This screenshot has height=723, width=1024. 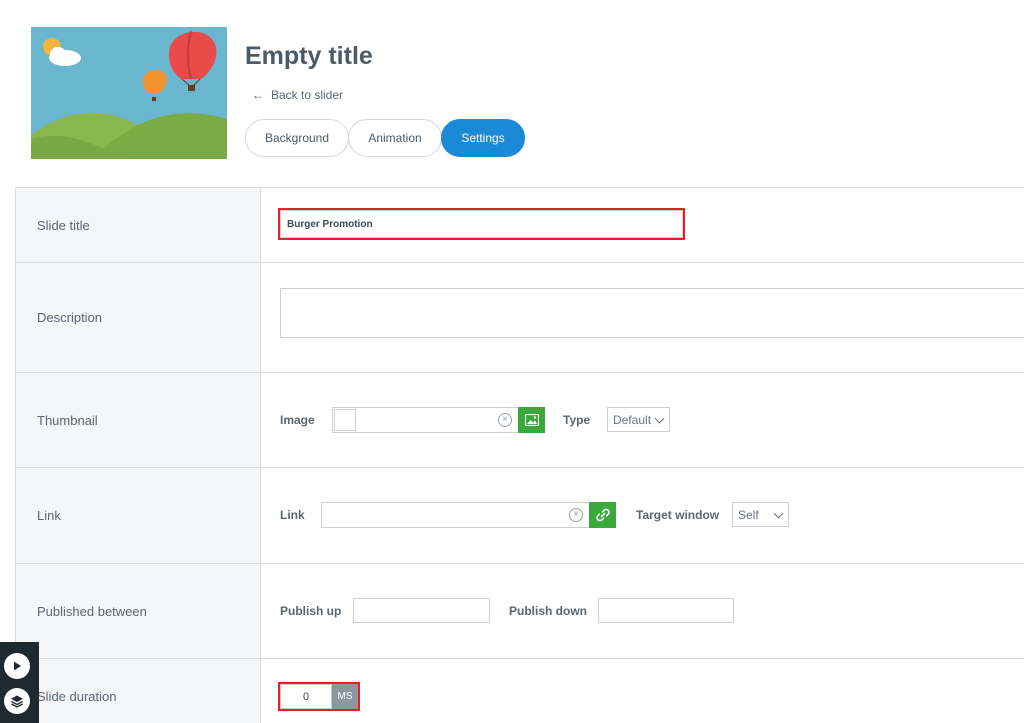 What do you see at coordinates (519, 691) in the screenshot?
I see `row-slide-duration: Slide duration 0 MS` at bounding box center [519, 691].